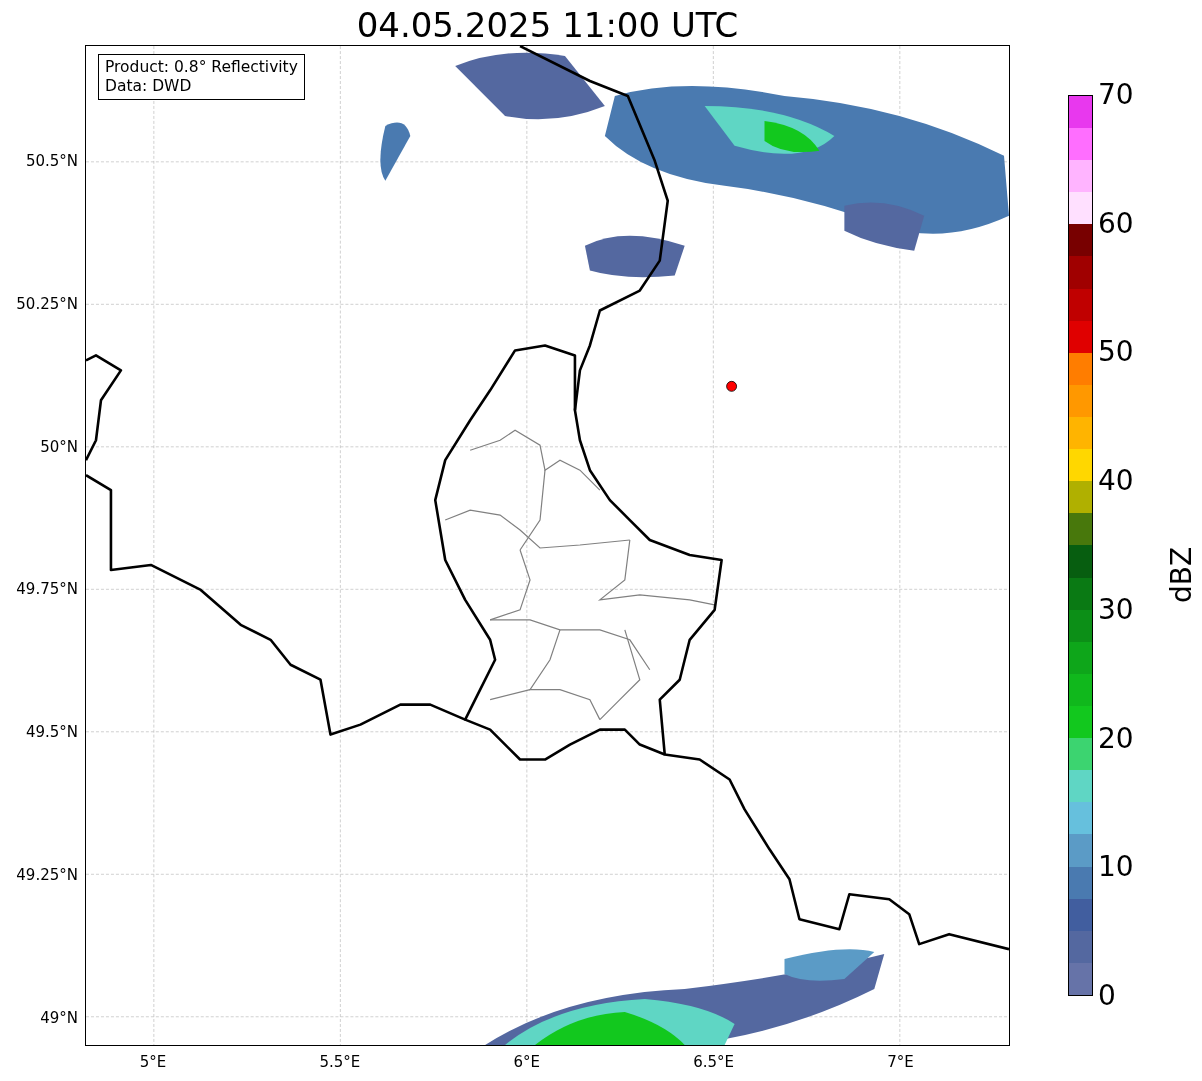 This screenshot has height=1081, width=1202. What do you see at coordinates (201, 67) in the screenshot?
I see `legend-text: Product: 0.8° Reflectivity` at bounding box center [201, 67].